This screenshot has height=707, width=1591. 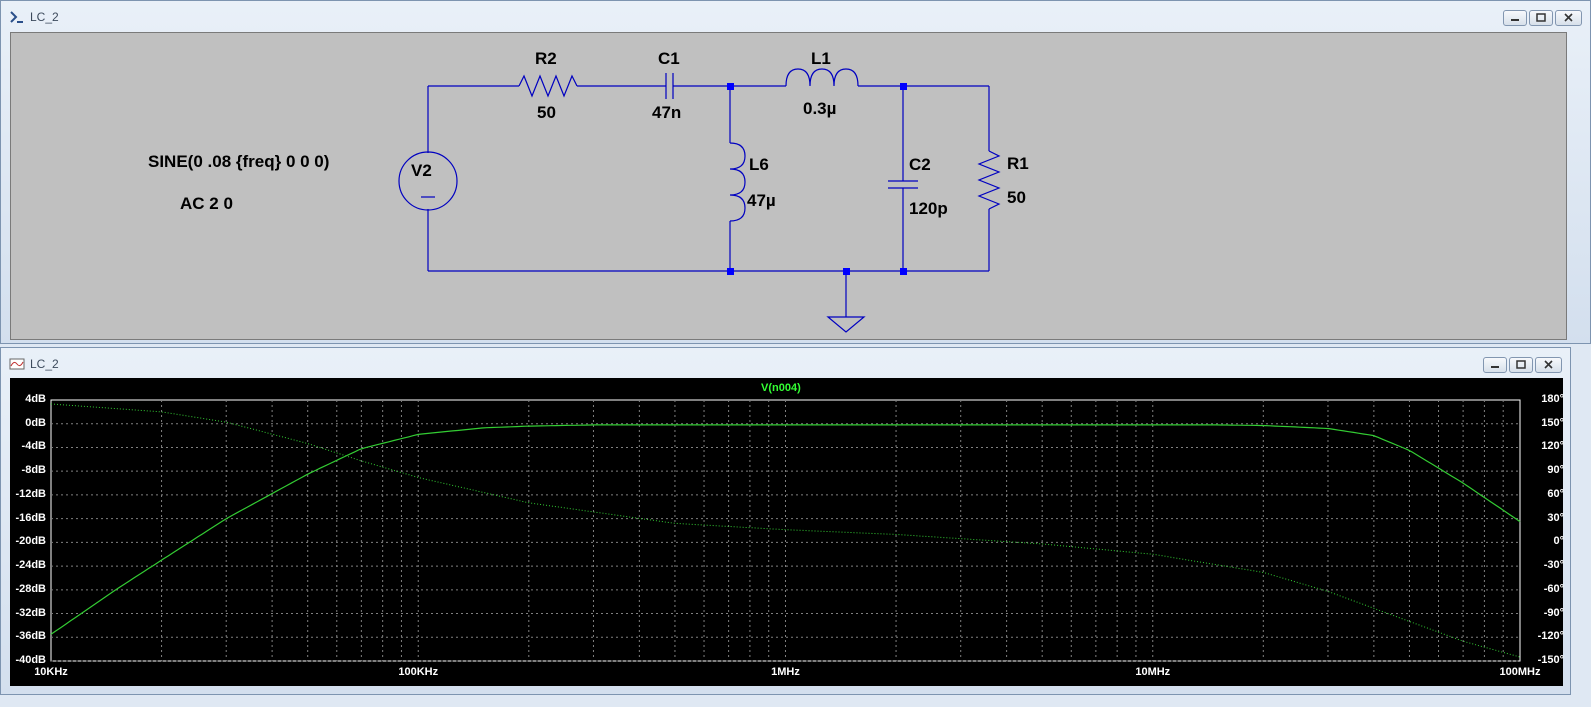 What do you see at coordinates (30, 612) in the screenshot?
I see `y-tick-label: -32dB` at bounding box center [30, 612].